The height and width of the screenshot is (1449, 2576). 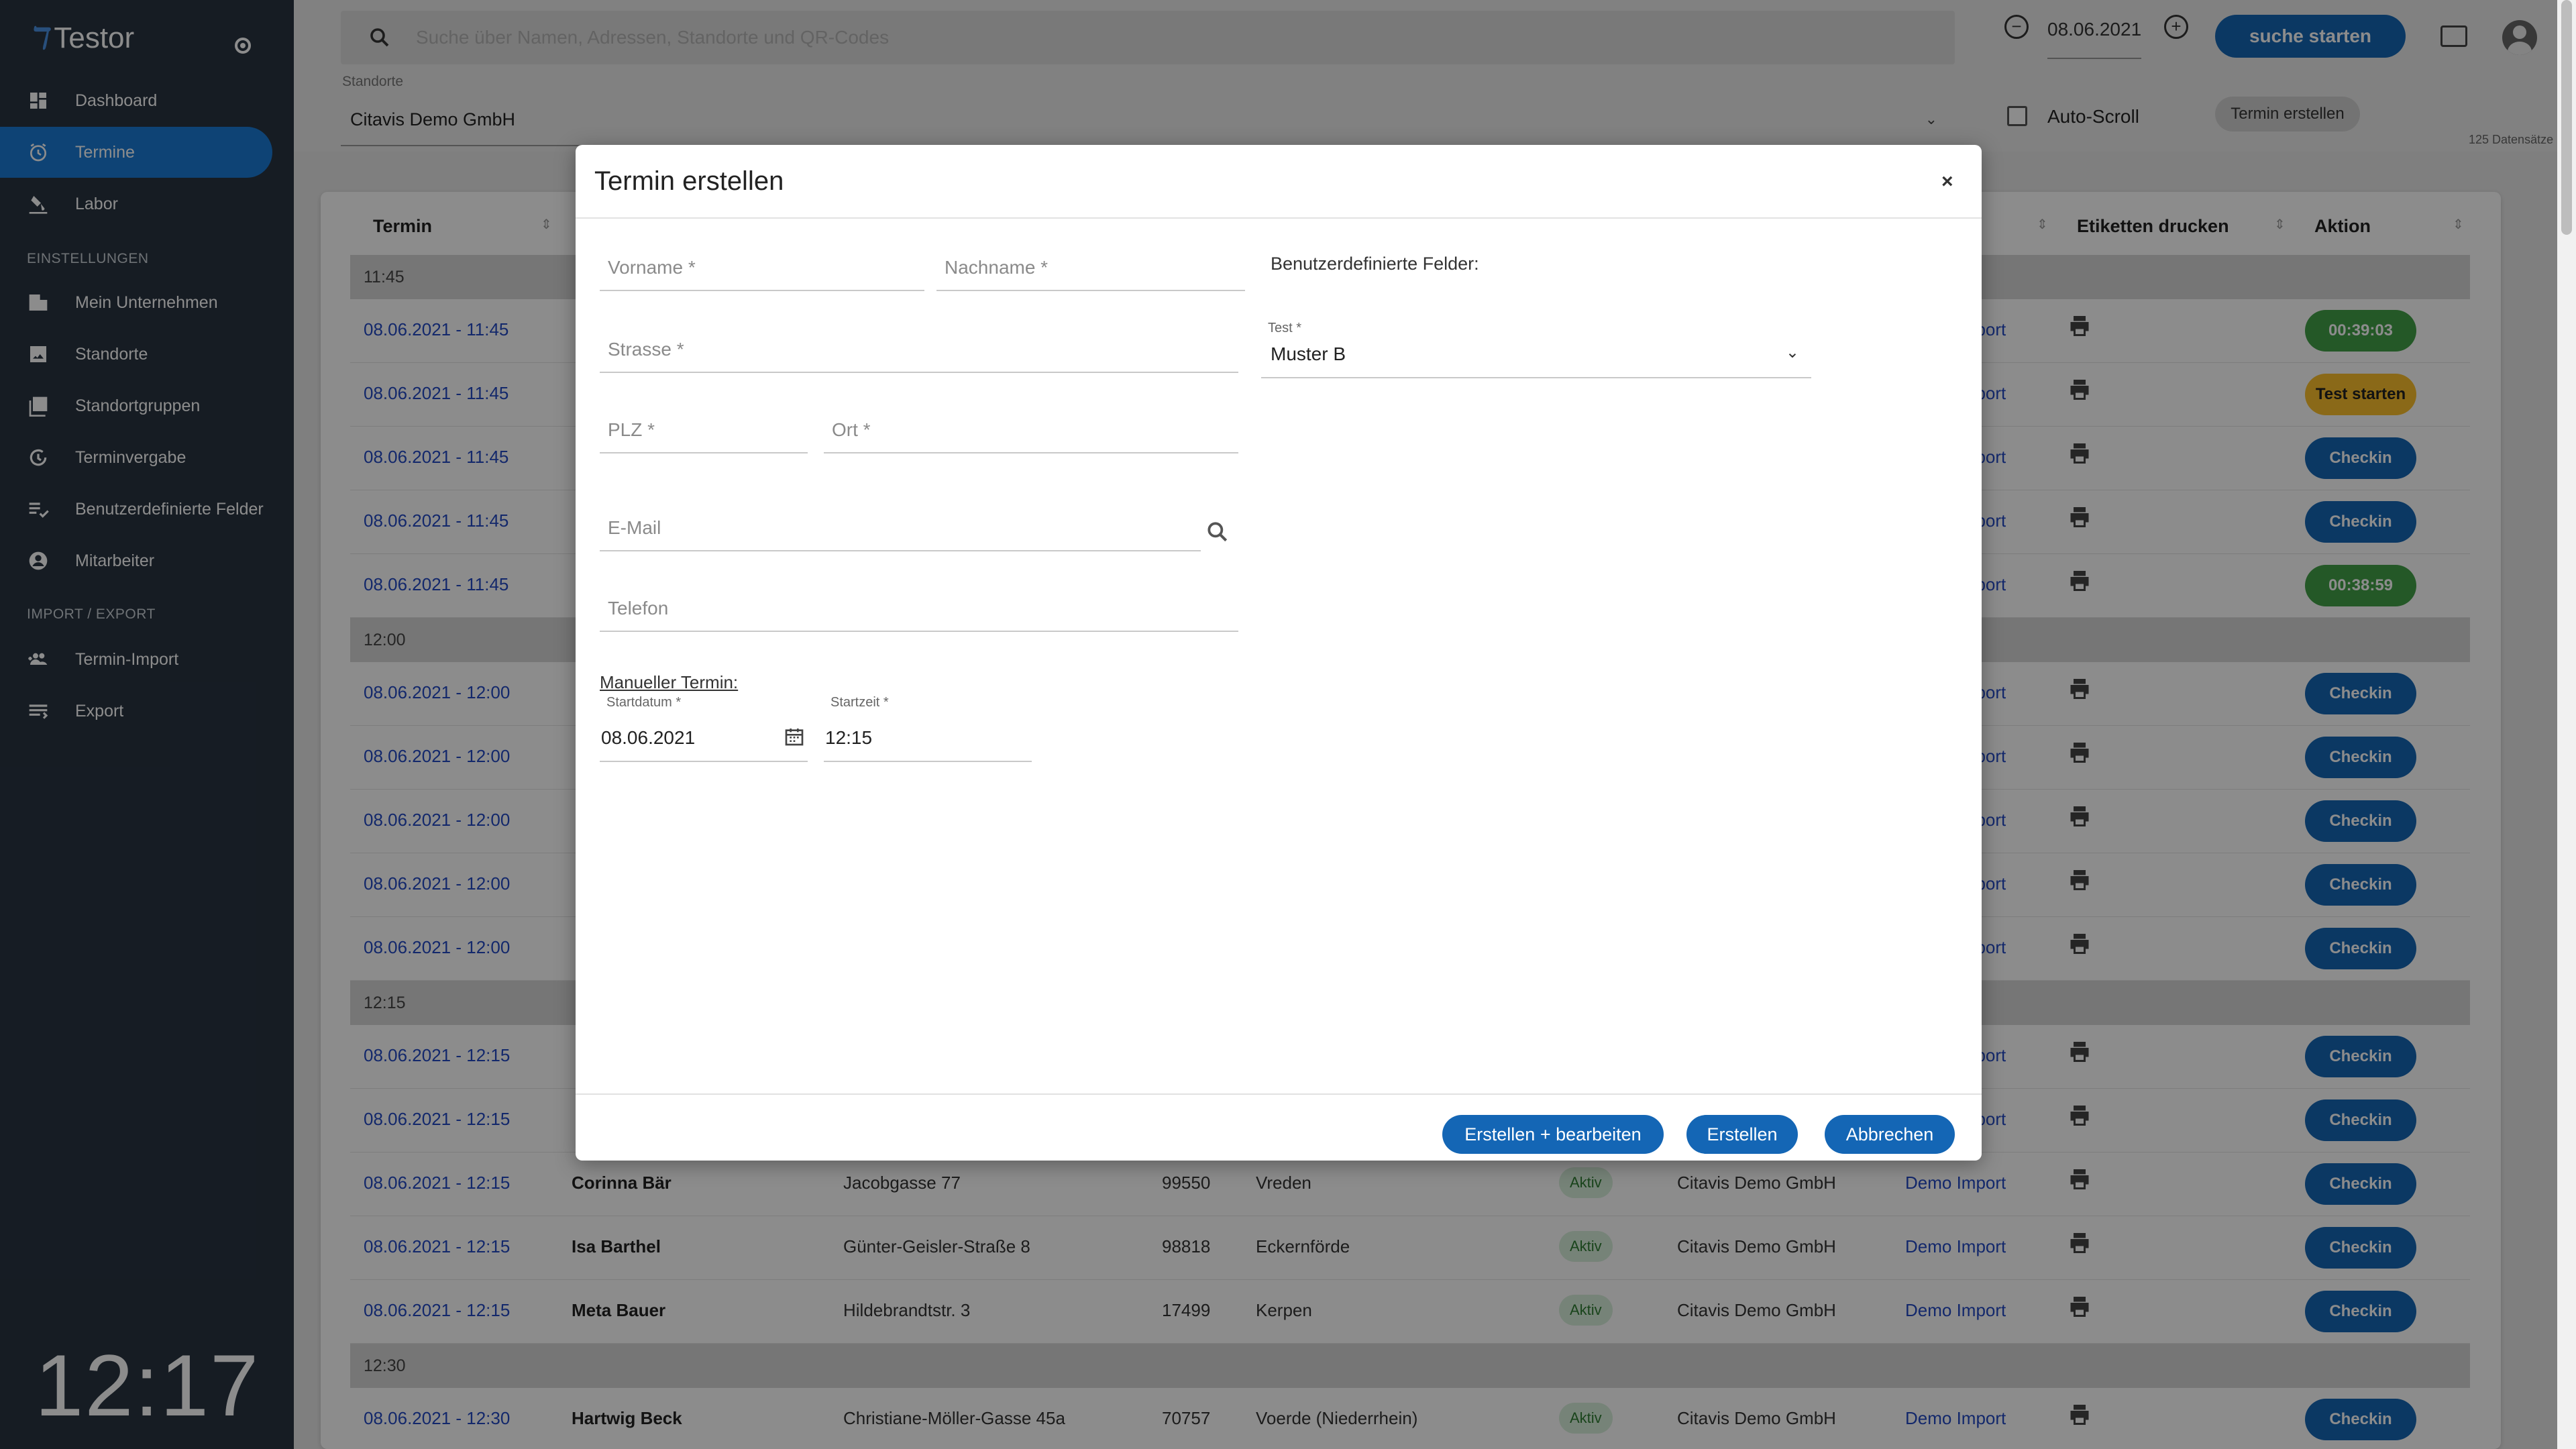 I want to click on page-scrollbar, so click(x=2566, y=724).